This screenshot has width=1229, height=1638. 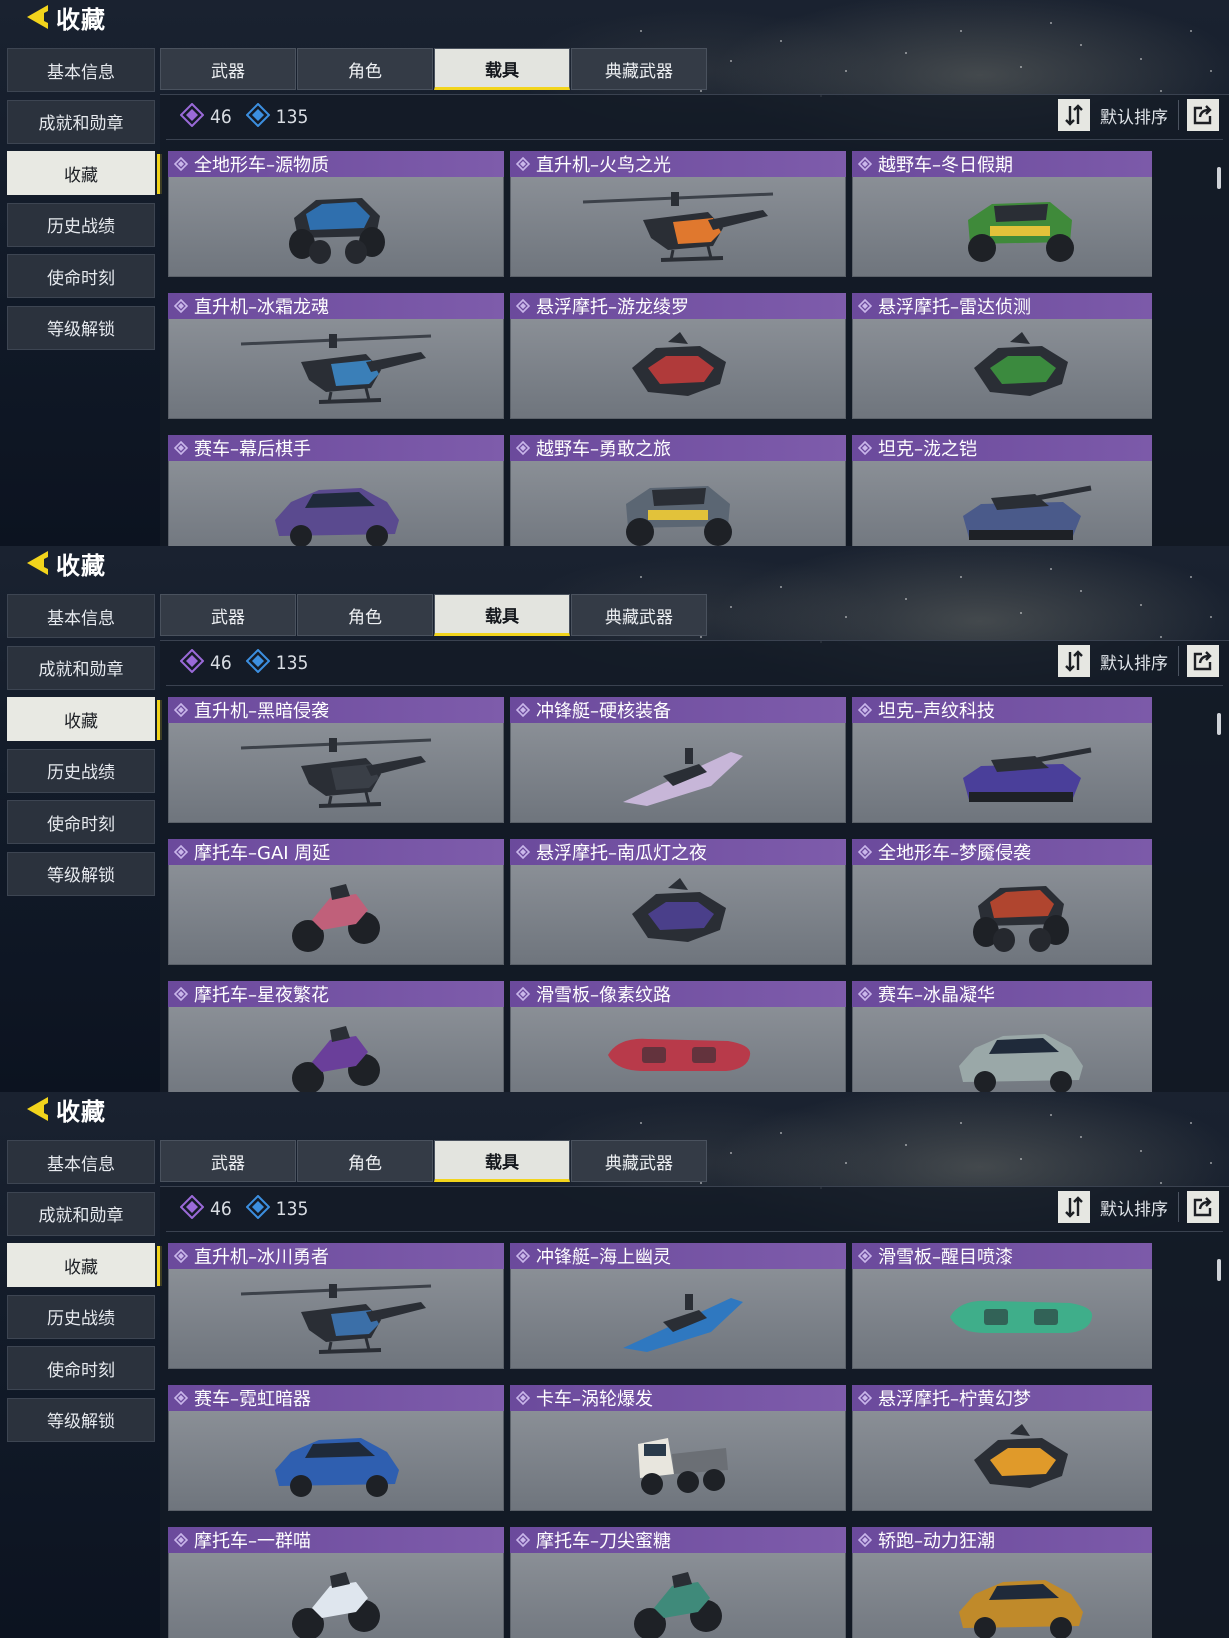 What do you see at coordinates (678, 1036) in the screenshot?
I see `vehicle-card: 滑雪板–像素纹路` at bounding box center [678, 1036].